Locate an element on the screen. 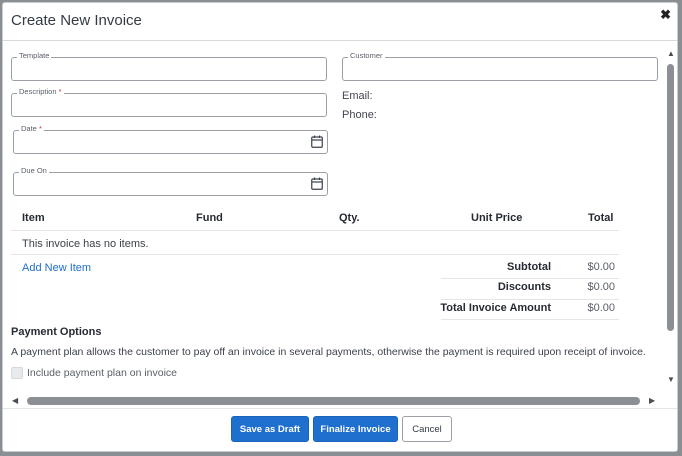  customer-input is located at coordinates (491, 70).